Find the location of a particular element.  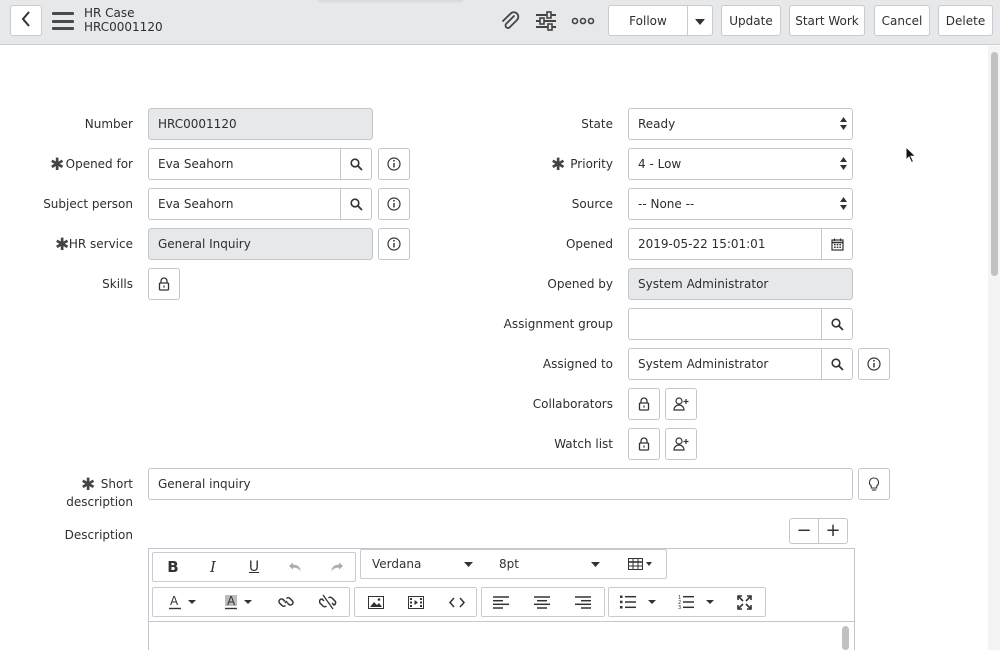

opened-field: 2019-05-22 15:01:01 is located at coordinates (725, 244).